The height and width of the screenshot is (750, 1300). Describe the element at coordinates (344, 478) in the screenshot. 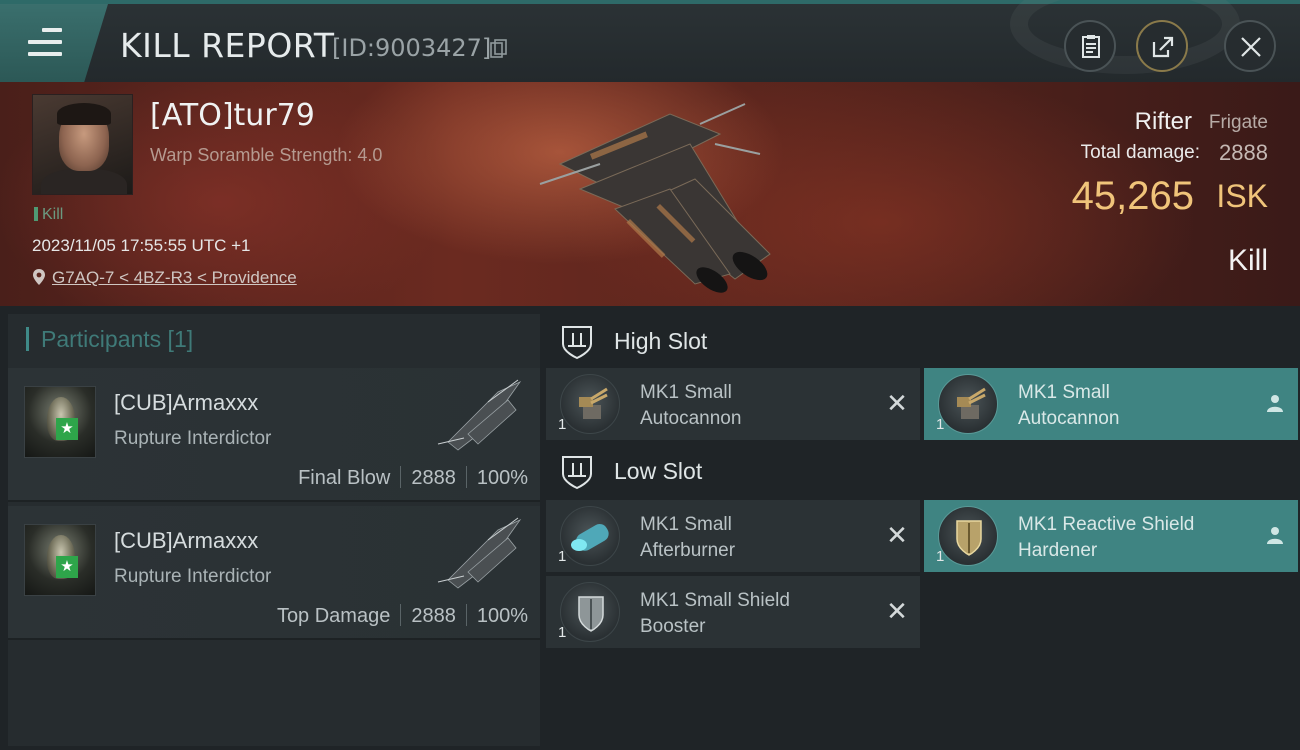

I see `participant-role: Final Blow` at that location.